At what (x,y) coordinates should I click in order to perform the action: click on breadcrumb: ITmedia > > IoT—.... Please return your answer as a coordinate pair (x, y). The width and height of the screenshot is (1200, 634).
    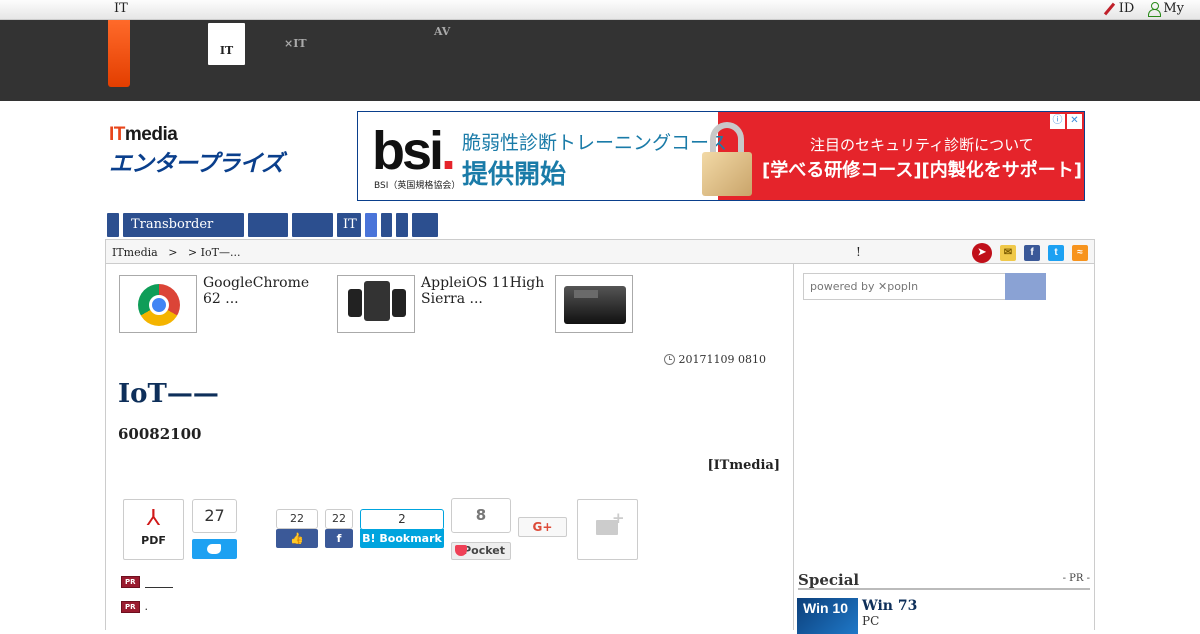
    Looking at the image, I should click on (176, 252).